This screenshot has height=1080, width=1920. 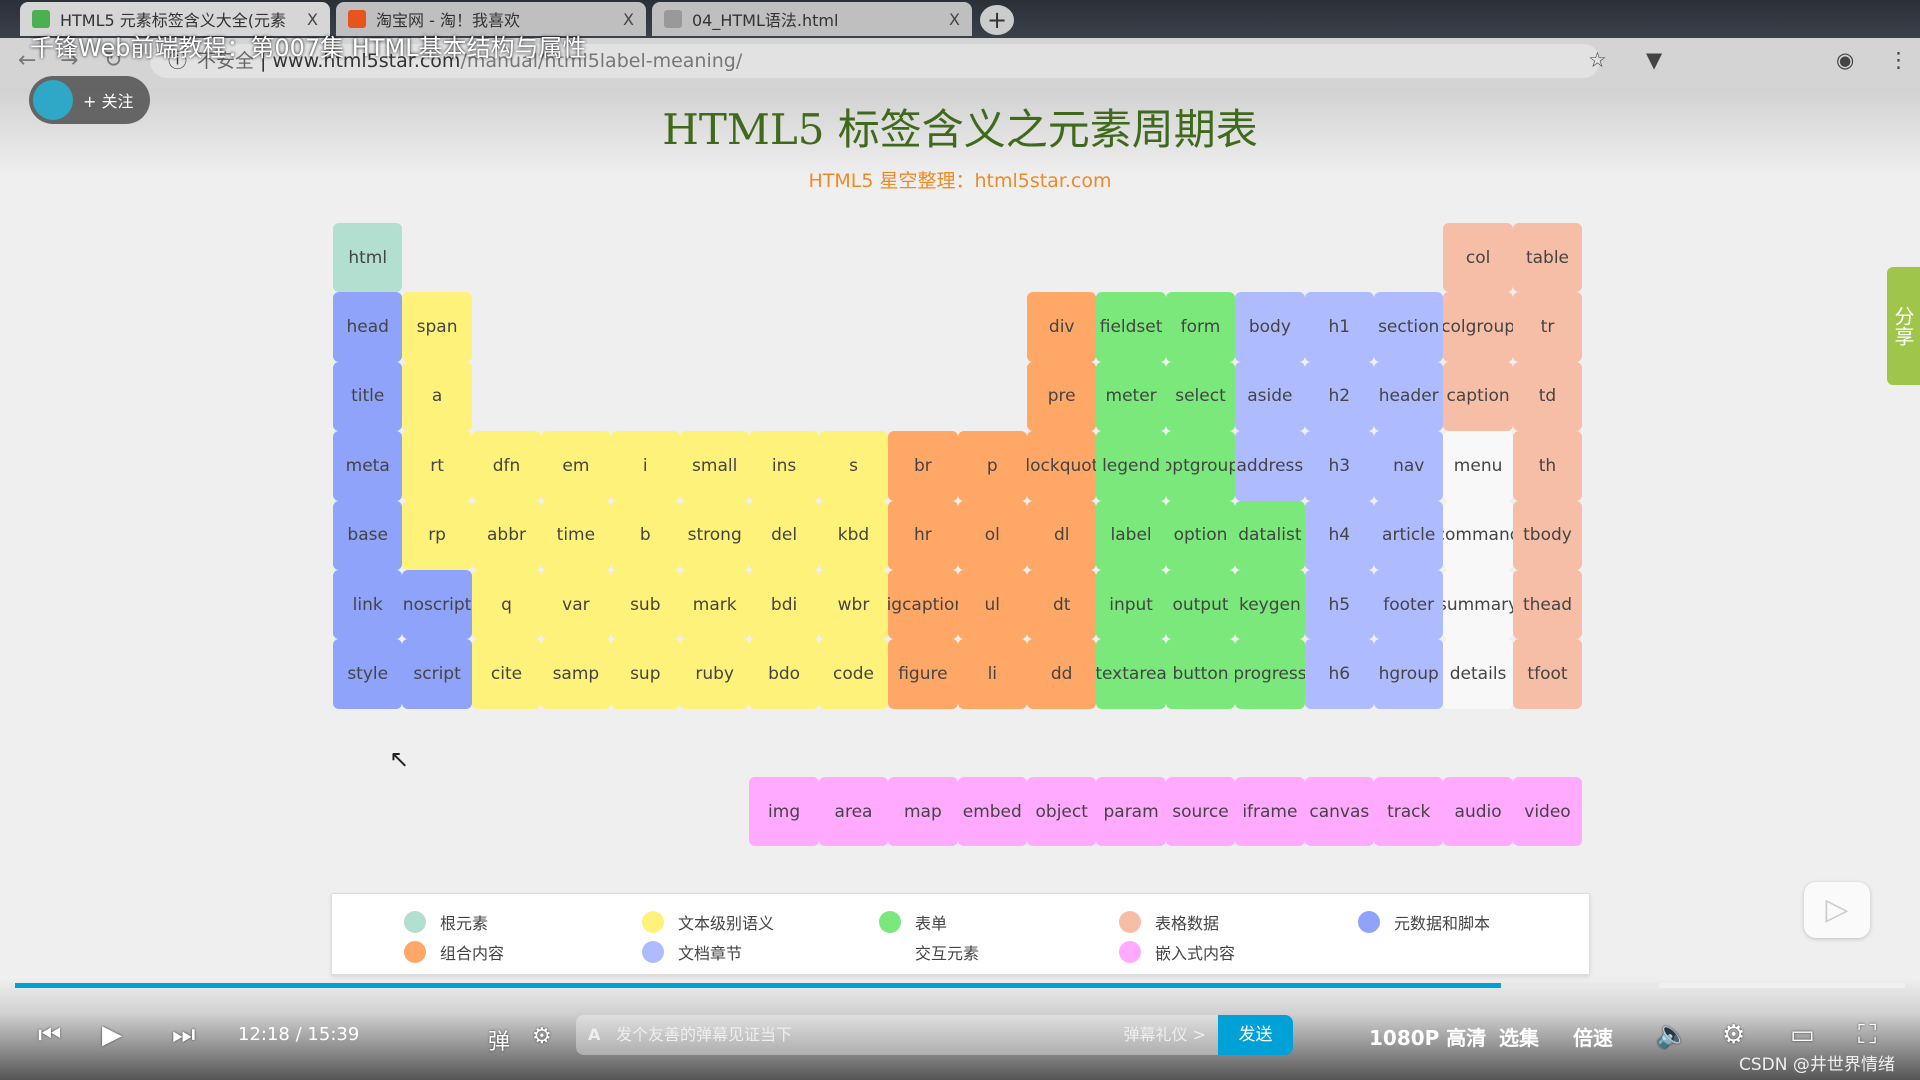 What do you see at coordinates (112, 1035) in the screenshot?
I see `play-icon: ▶` at bounding box center [112, 1035].